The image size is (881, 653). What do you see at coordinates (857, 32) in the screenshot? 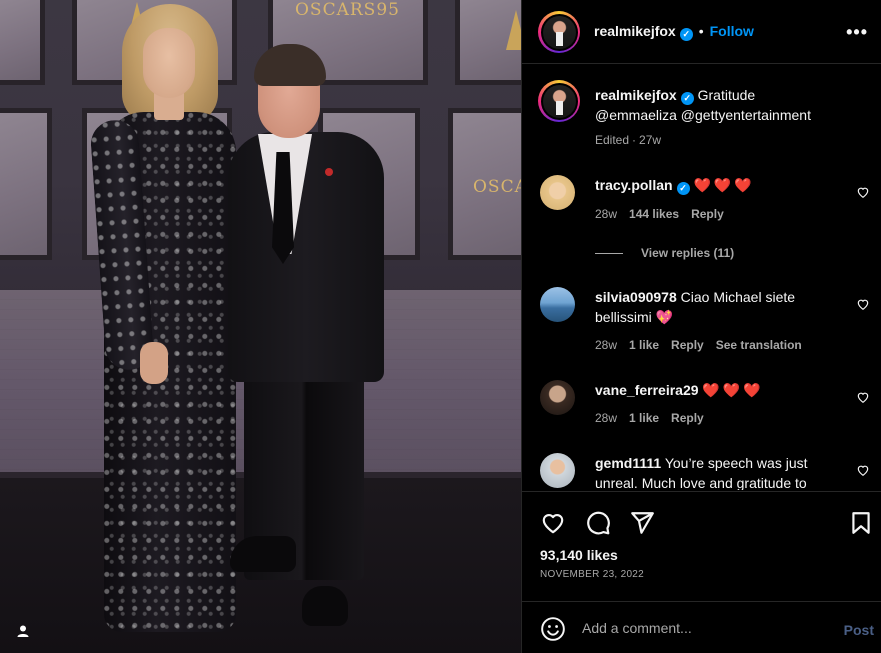
I see `more-options-icon: •••` at bounding box center [857, 32].